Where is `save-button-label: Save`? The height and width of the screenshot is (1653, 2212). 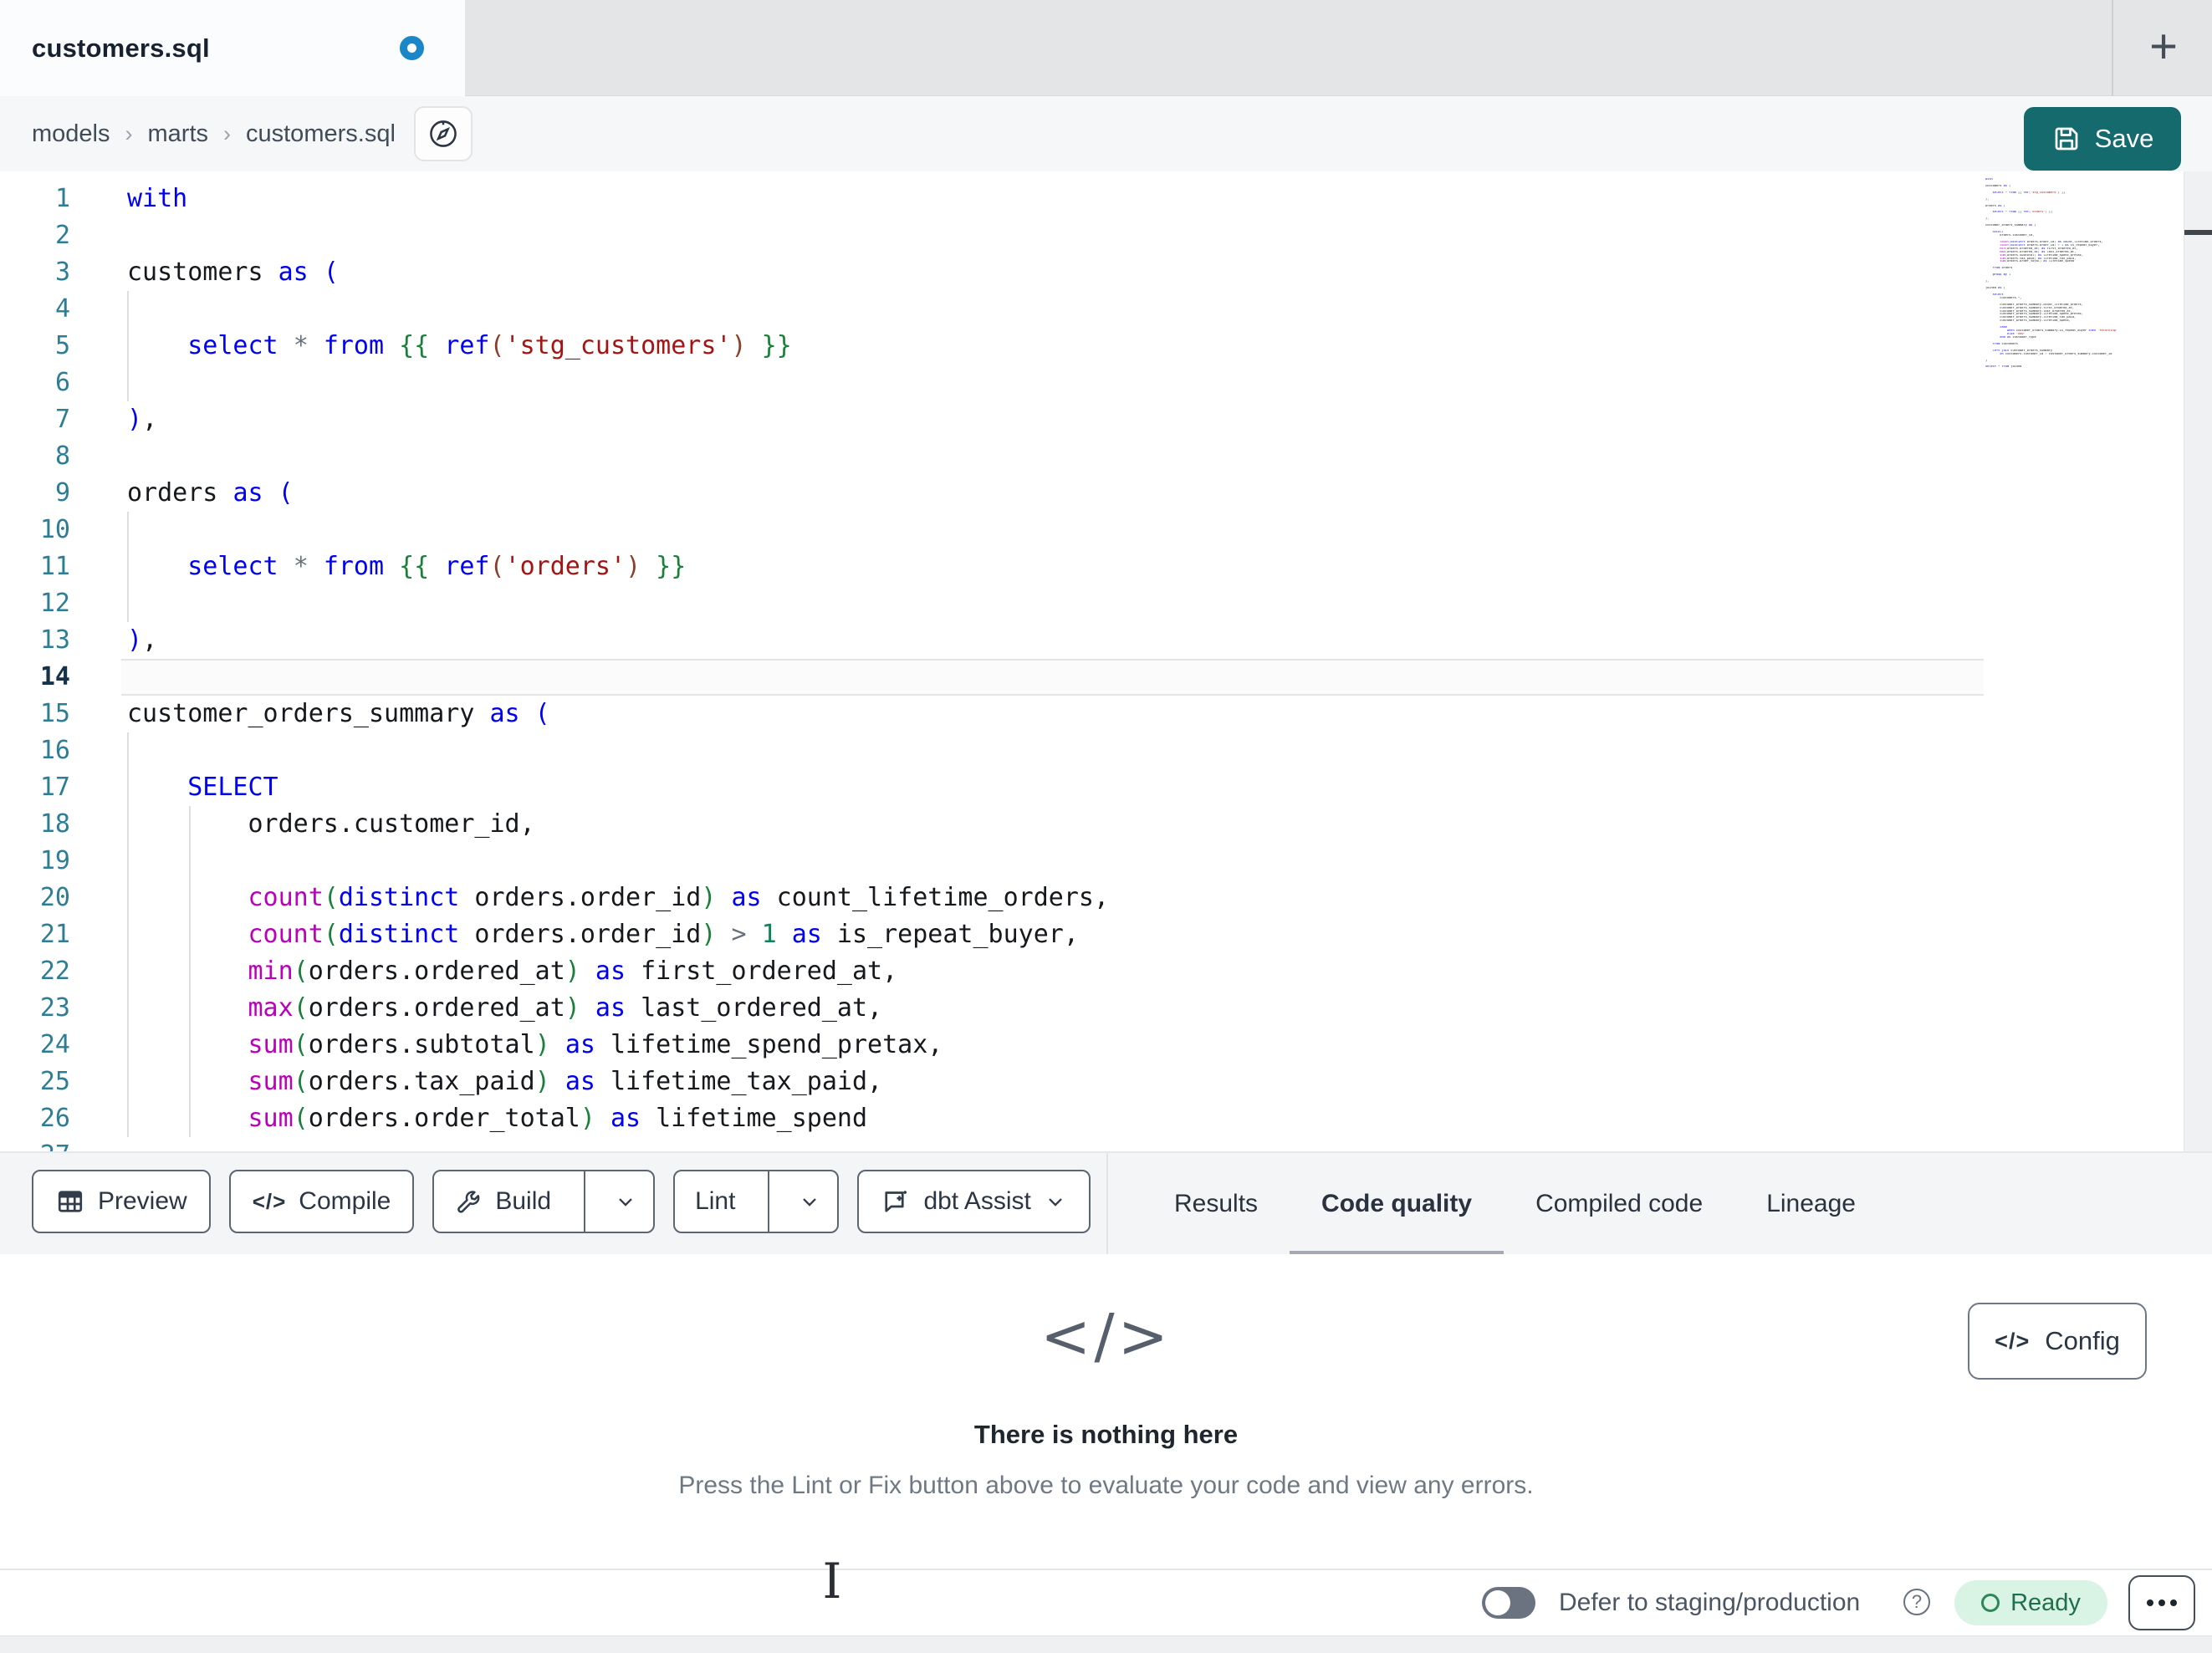 save-button-label: Save is located at coordinates (2124, 138).